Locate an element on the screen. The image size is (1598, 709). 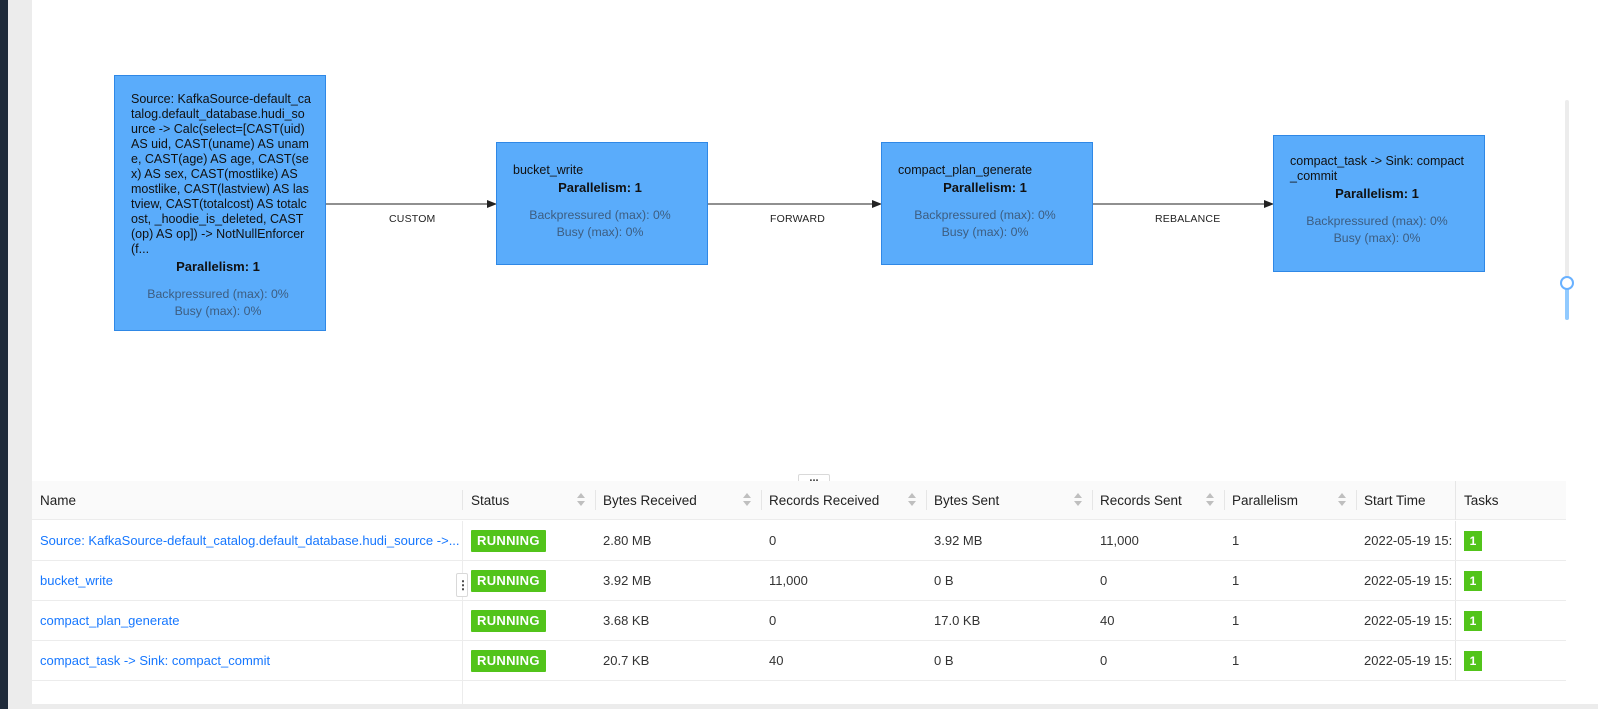
records-sent: 40 is located at coordinates (1107, 620).